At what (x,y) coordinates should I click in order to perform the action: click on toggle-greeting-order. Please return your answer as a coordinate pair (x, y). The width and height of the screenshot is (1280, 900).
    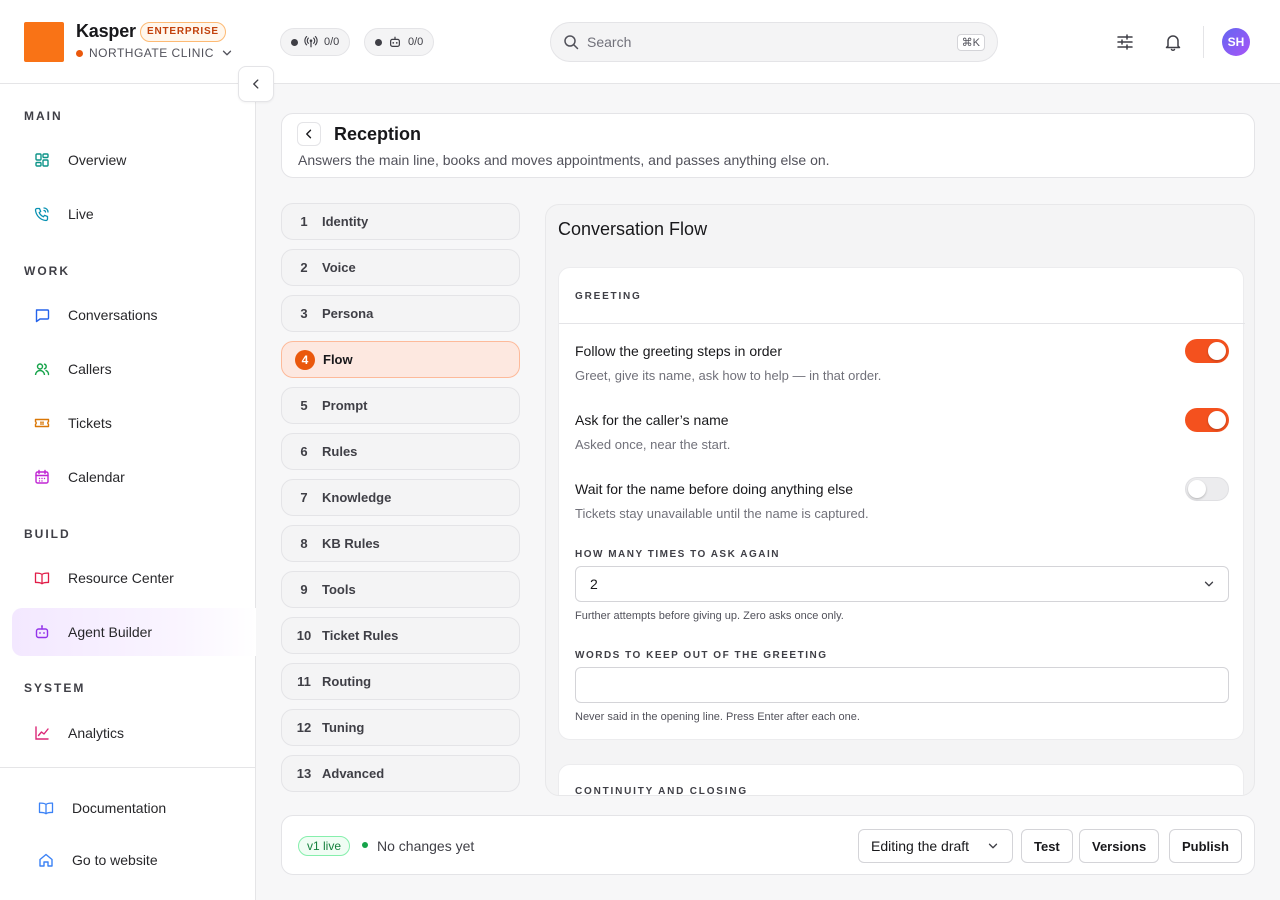
    Looking at the image, I should click on (1207, 351).